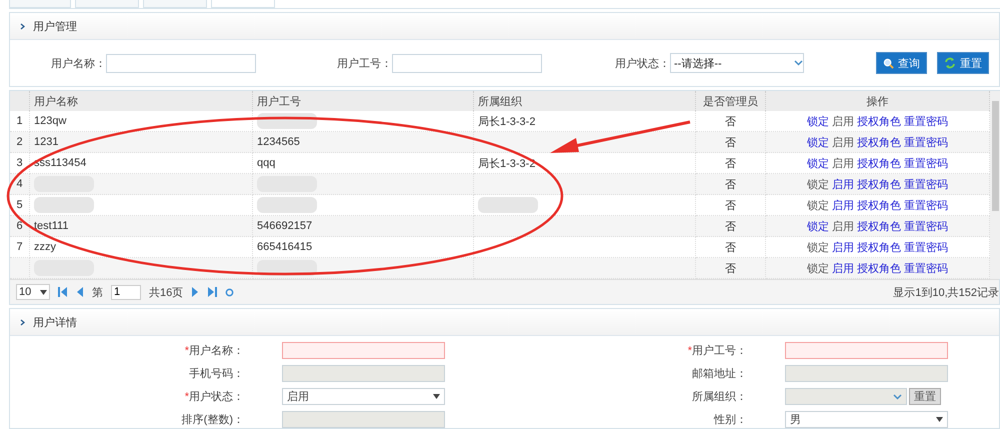  What do you see at coordinates (866, 419) in the screenshot?
I see `select-field: 男` at bounding box center [866, 419].